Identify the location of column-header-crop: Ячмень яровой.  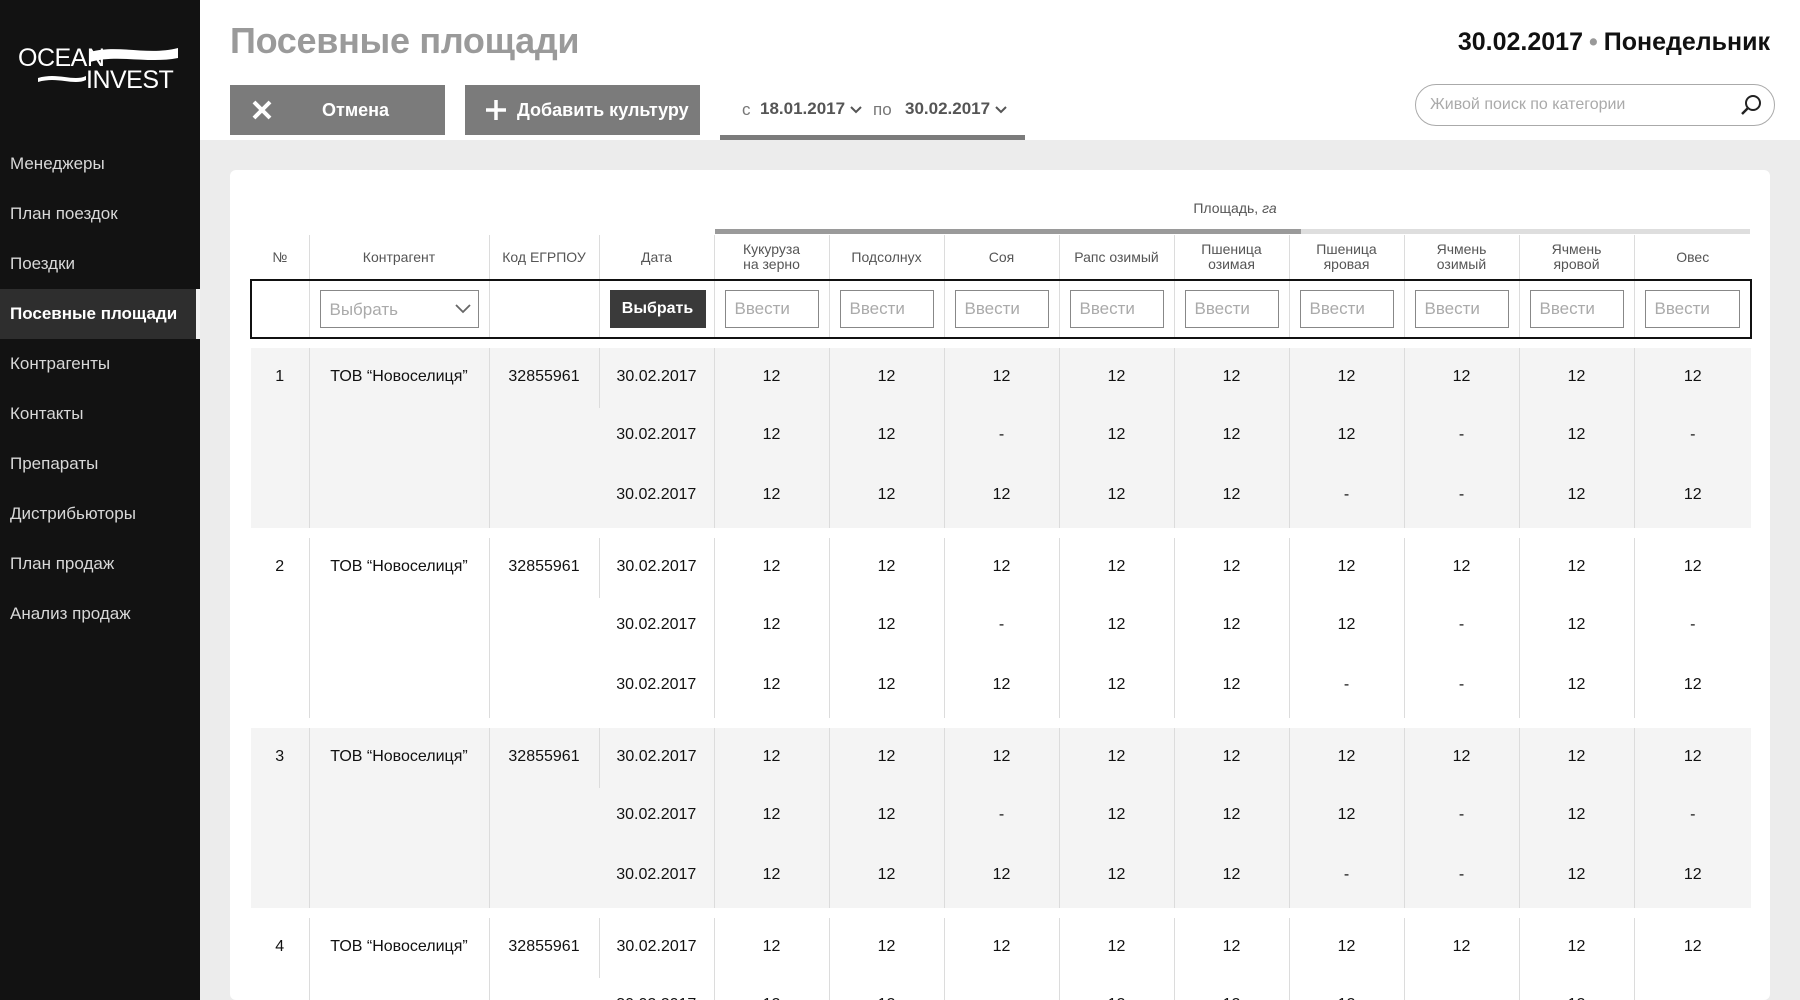
(1576, 257).